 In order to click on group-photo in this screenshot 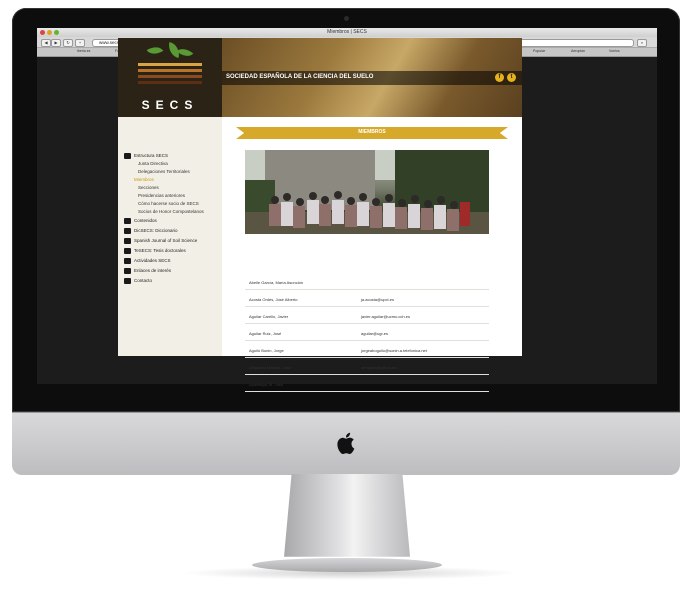, I will do `click(367, 192)`.